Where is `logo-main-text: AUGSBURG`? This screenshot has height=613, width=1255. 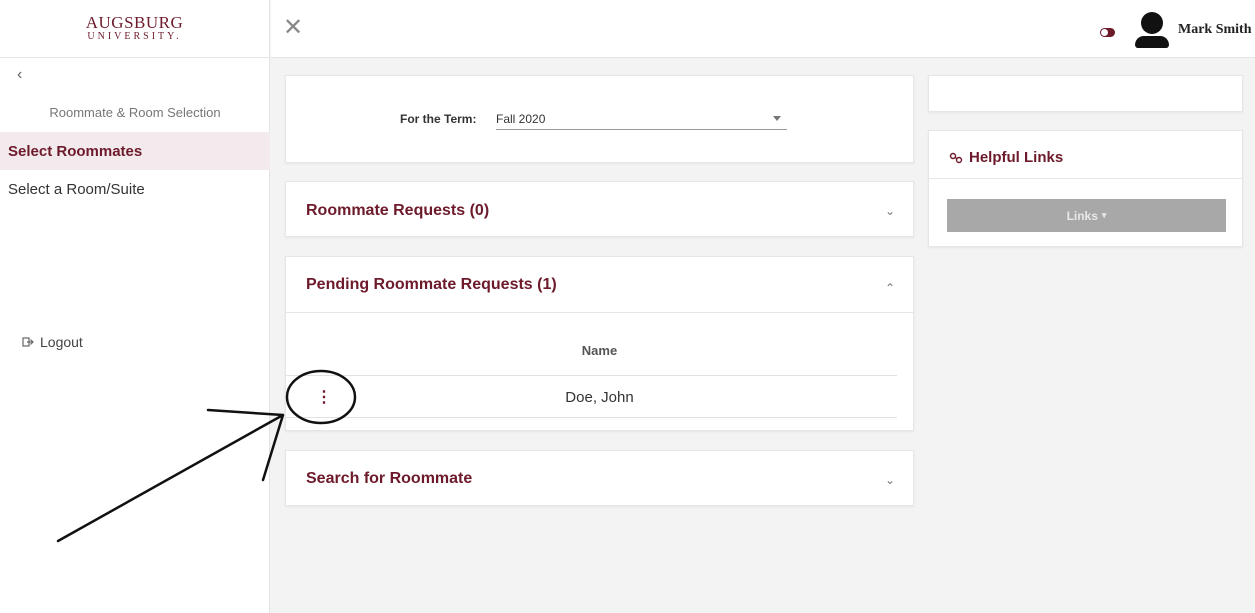 logo-main-text: AUGSBURG is located at coordinates (134, 22).